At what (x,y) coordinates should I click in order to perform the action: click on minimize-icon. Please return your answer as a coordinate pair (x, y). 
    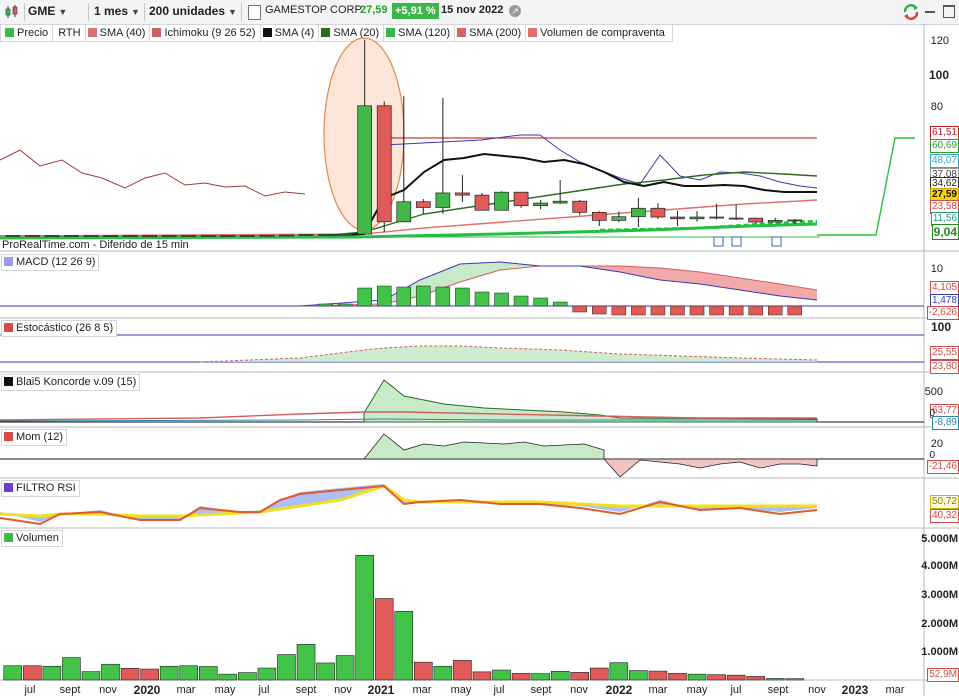
    Looking at the image, I should click on (930, 12).